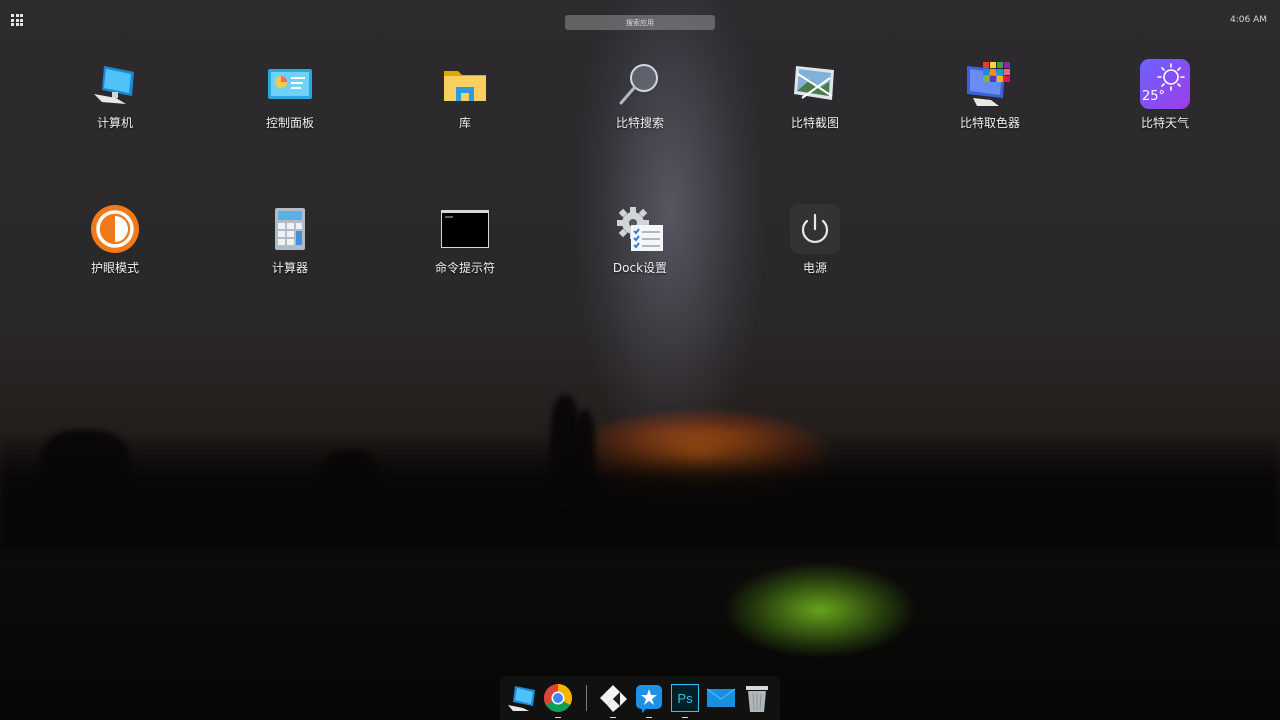 The width and height of the screenshot is (1280, 720). I want to click on dock-item-photoshop: Ps, so click(685, 700).